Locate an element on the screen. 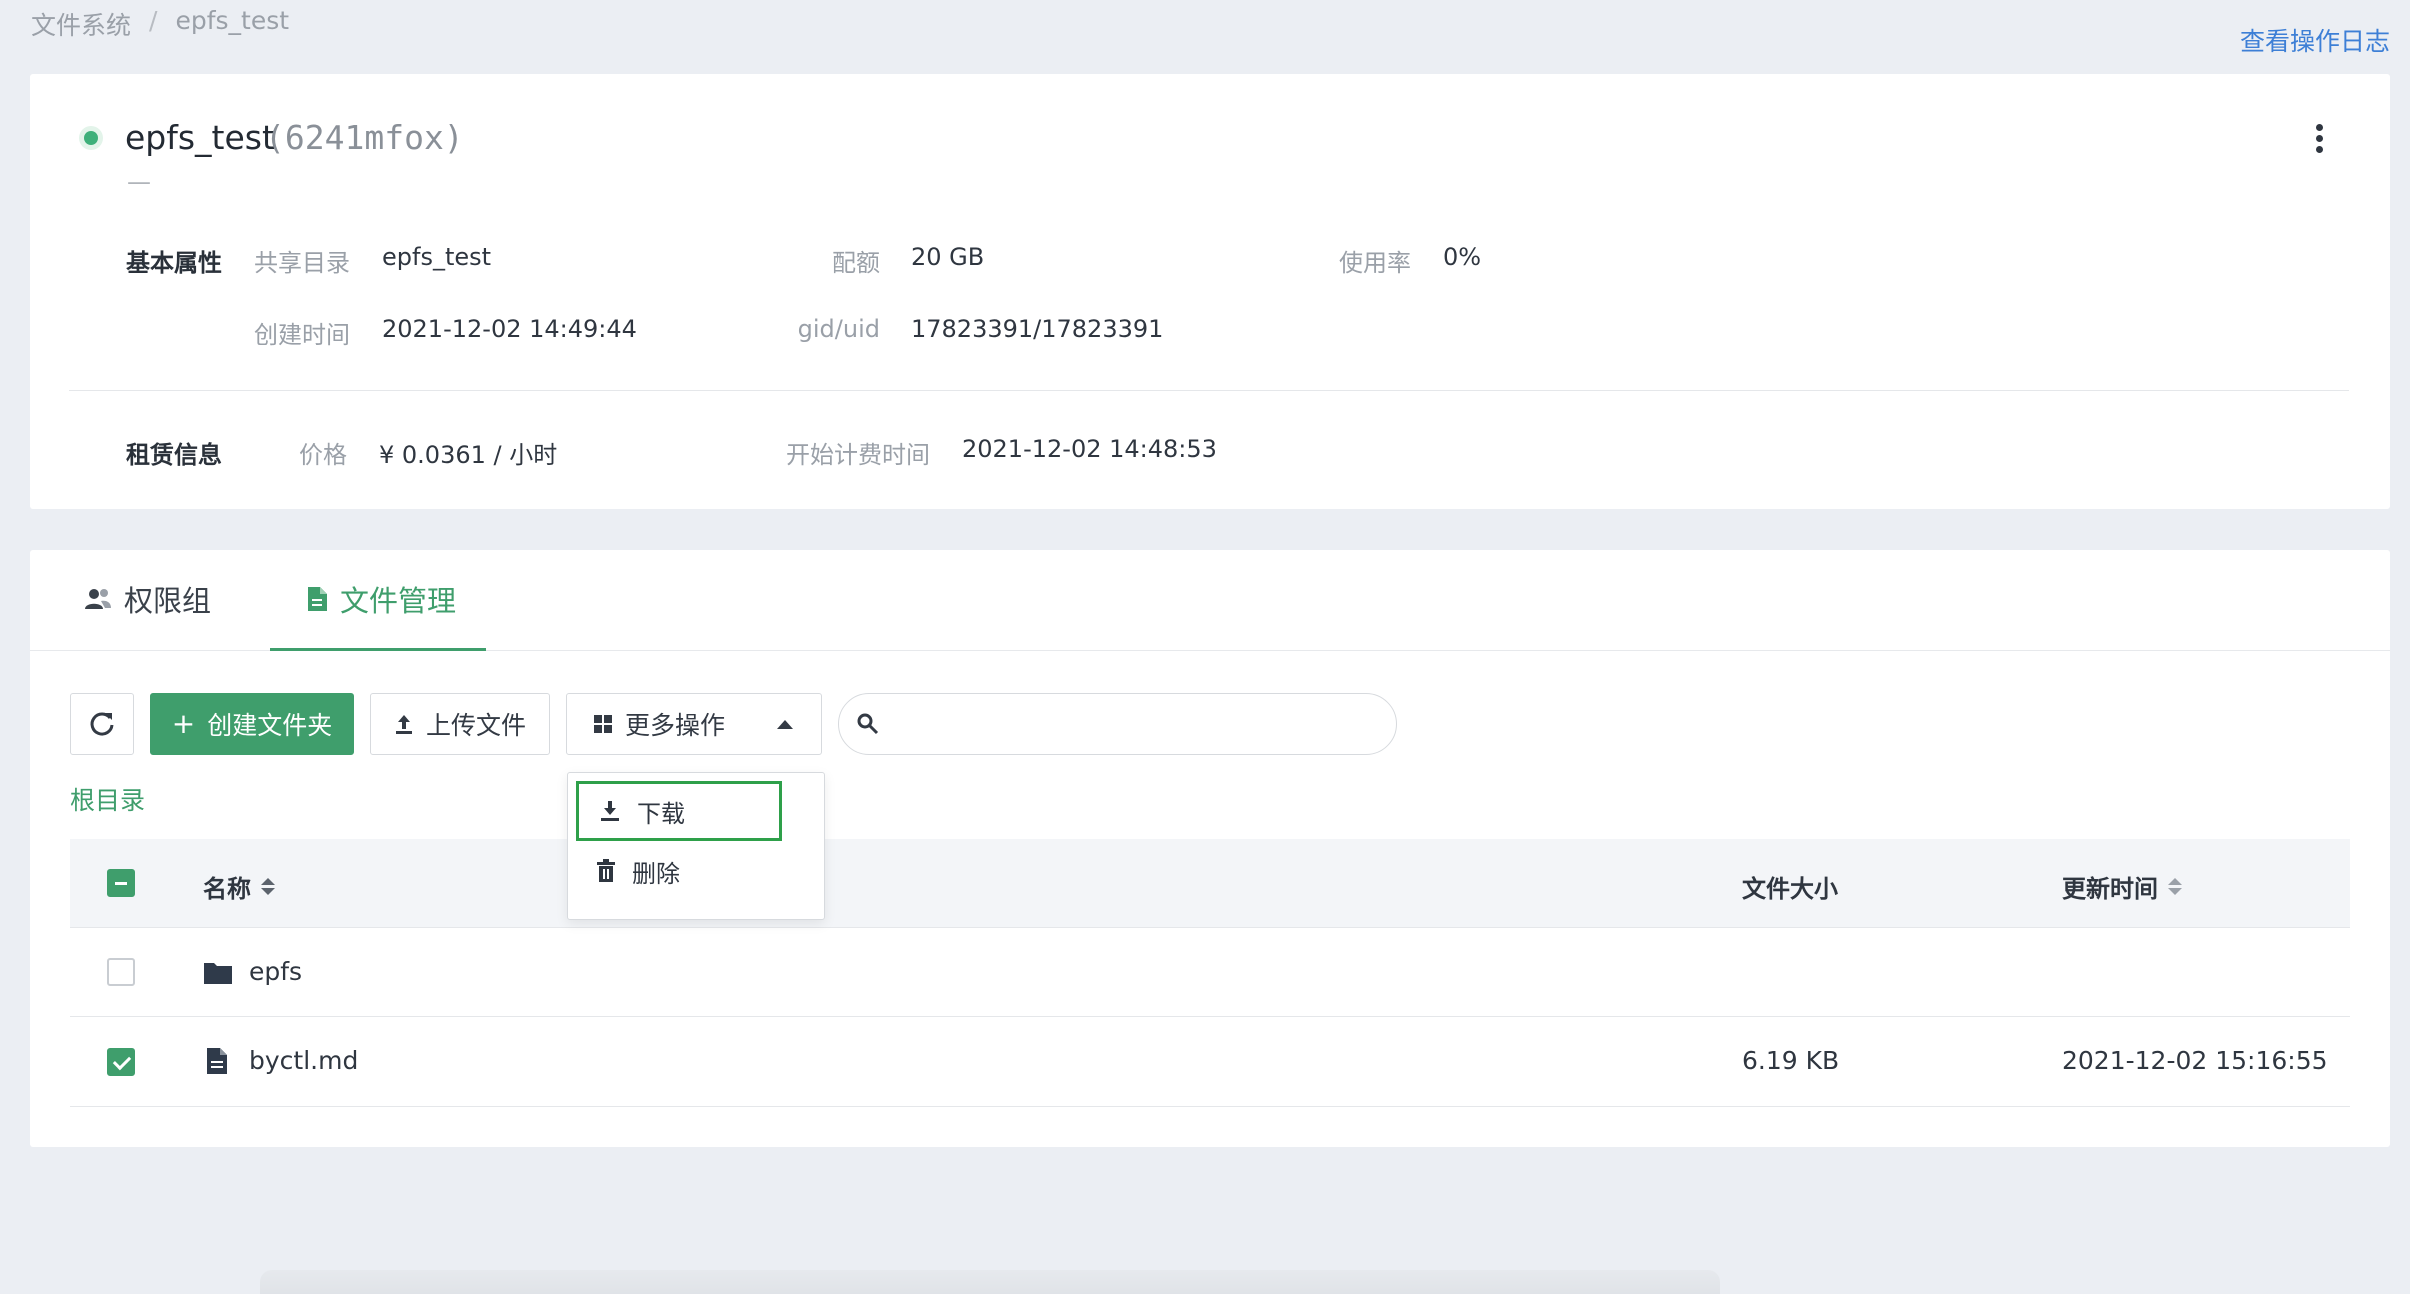 The height and width of the screenshot is (1294, 2410). trash-icon is located at coordinates (606, 870).